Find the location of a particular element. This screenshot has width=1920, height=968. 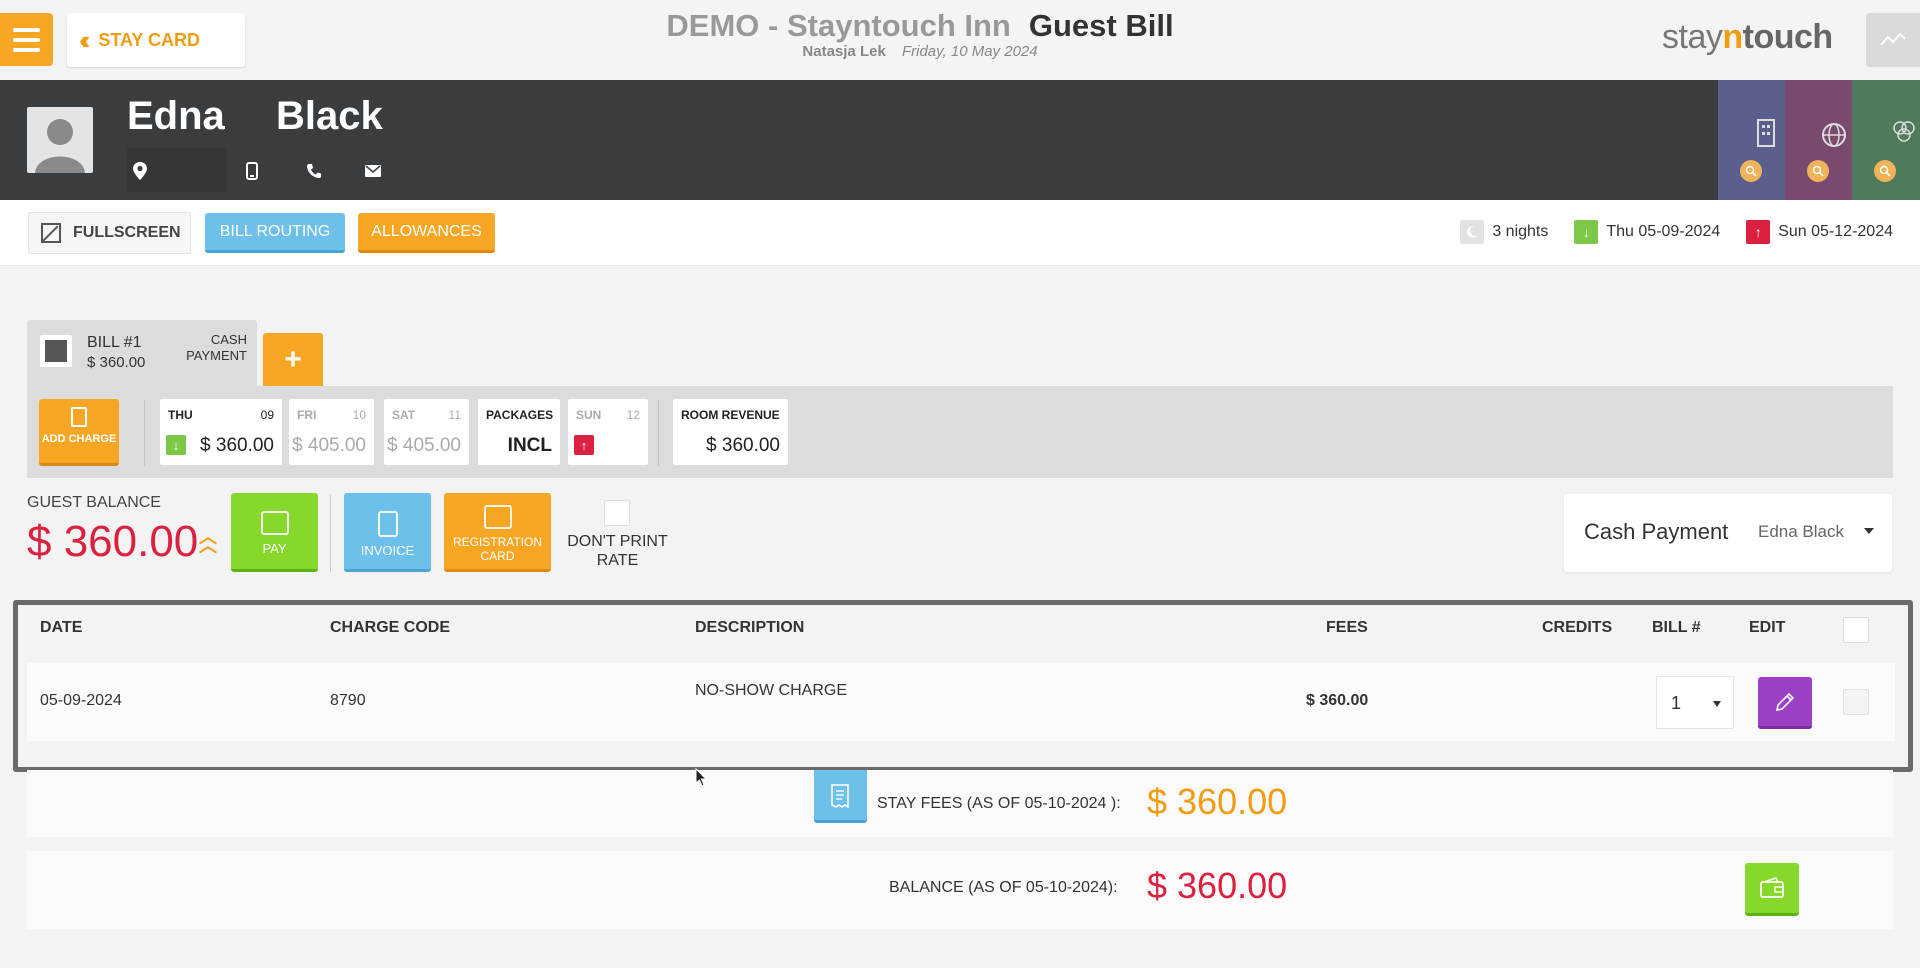

stay-fees-label: STAY FEES (AS OF 05-10-2024 ): is located at coordinates (999, 803).